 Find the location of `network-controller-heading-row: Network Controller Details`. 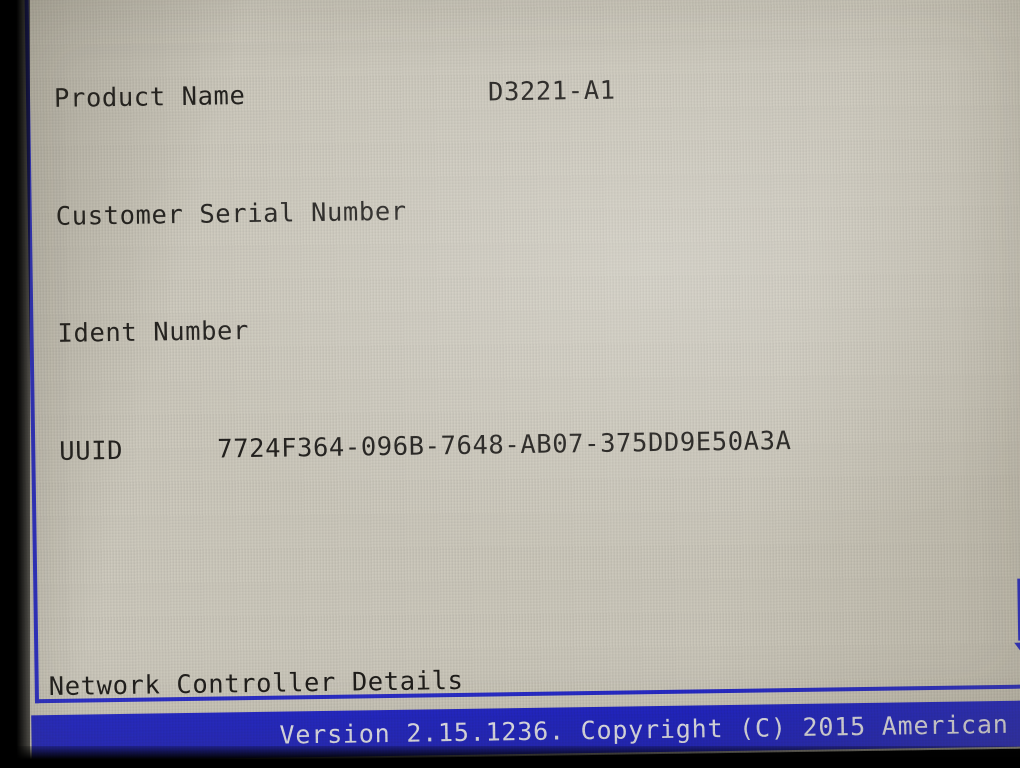

network-controller-heading-row: Network Controller Details is located at coordinates (534, 681).